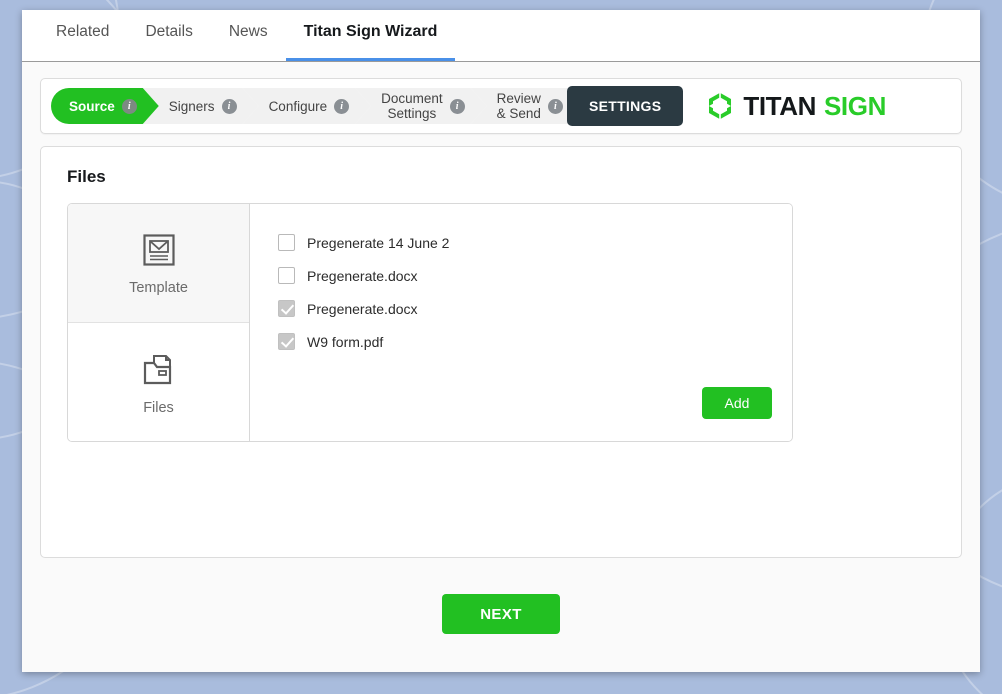 The width and height of the screenshot is (1002, 694). Describe the element at coordinates (92, 106) in the screenshot. I see `wizard-step-source-label: Source` at that location.